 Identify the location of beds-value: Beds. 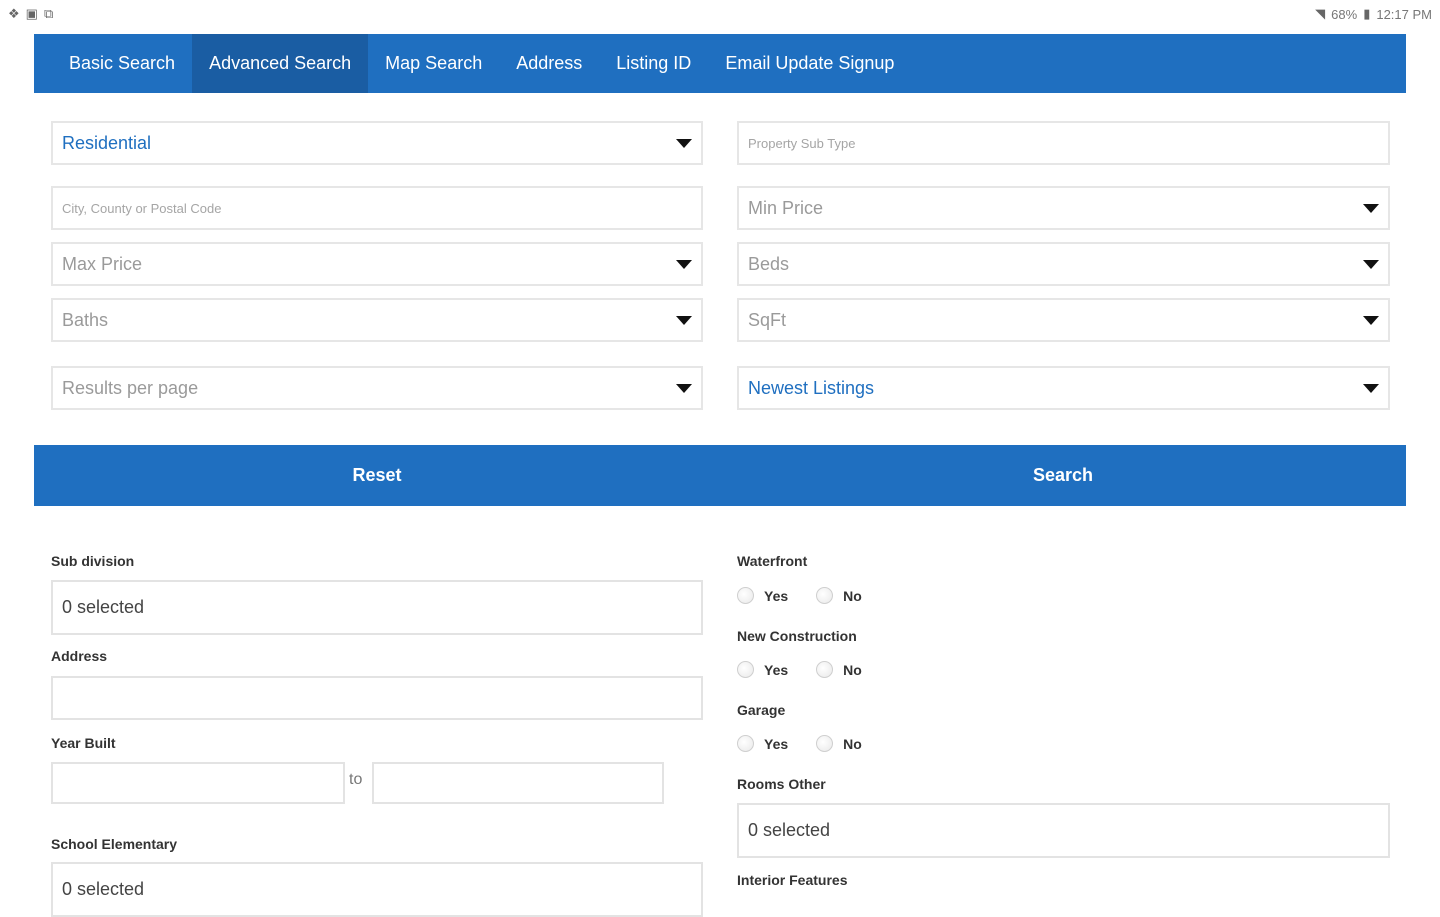
(769, 263).